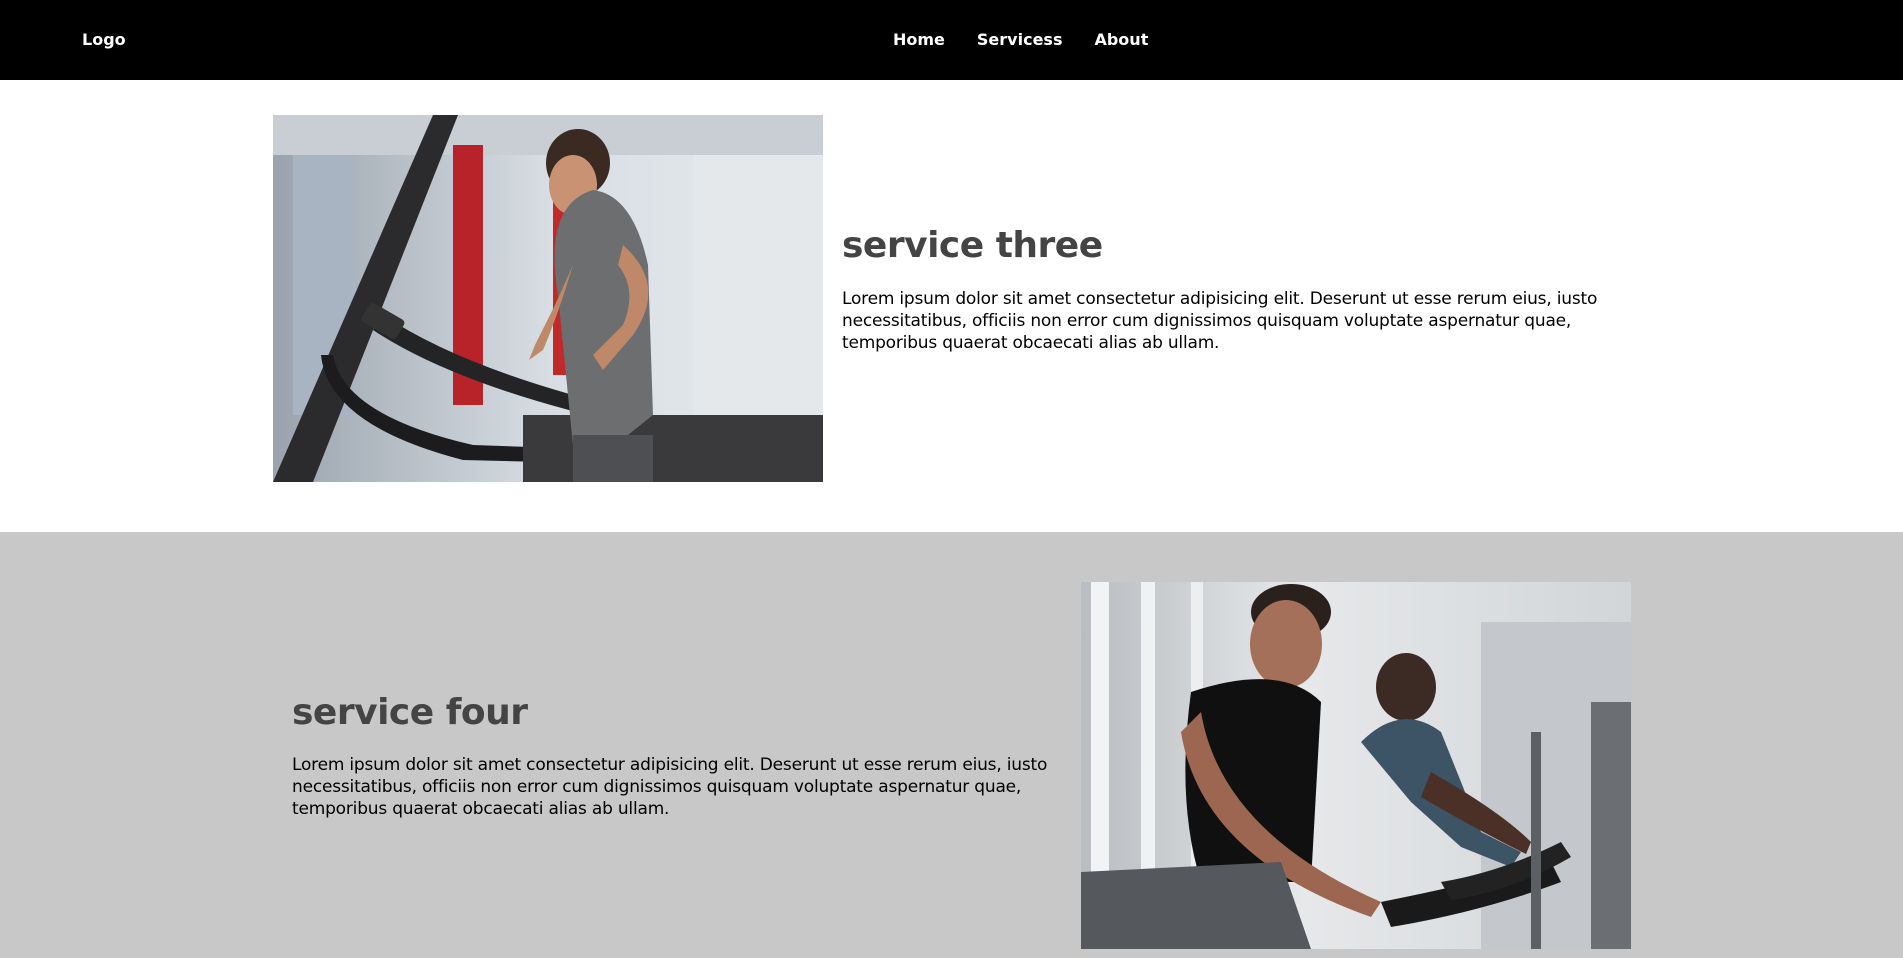 This screenshot has width=1903, height=958. I want to click on logo: Logo, so click(104, 39).